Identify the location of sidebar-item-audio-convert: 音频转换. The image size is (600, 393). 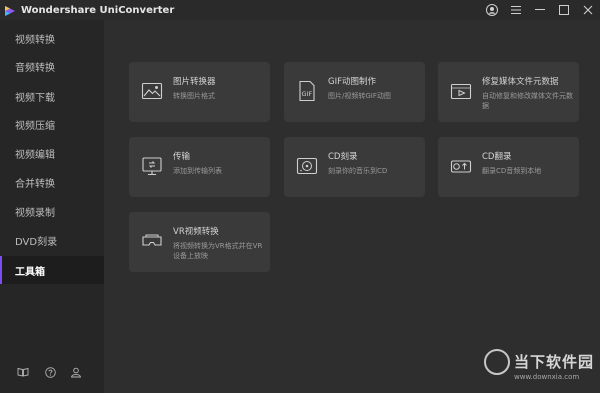
(52, 66).